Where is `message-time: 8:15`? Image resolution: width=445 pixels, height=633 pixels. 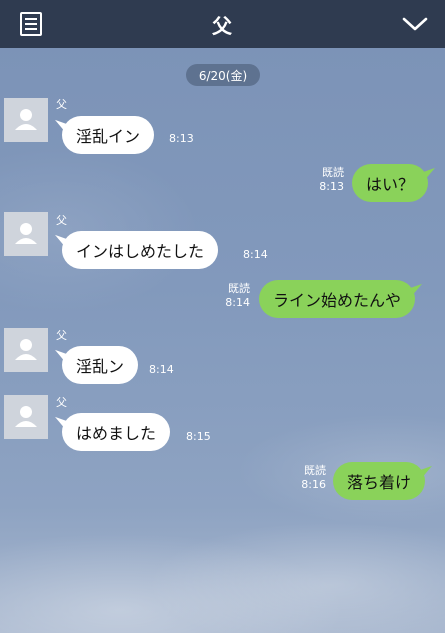 message-time: 8:15 is located at coordinates (198, 436).